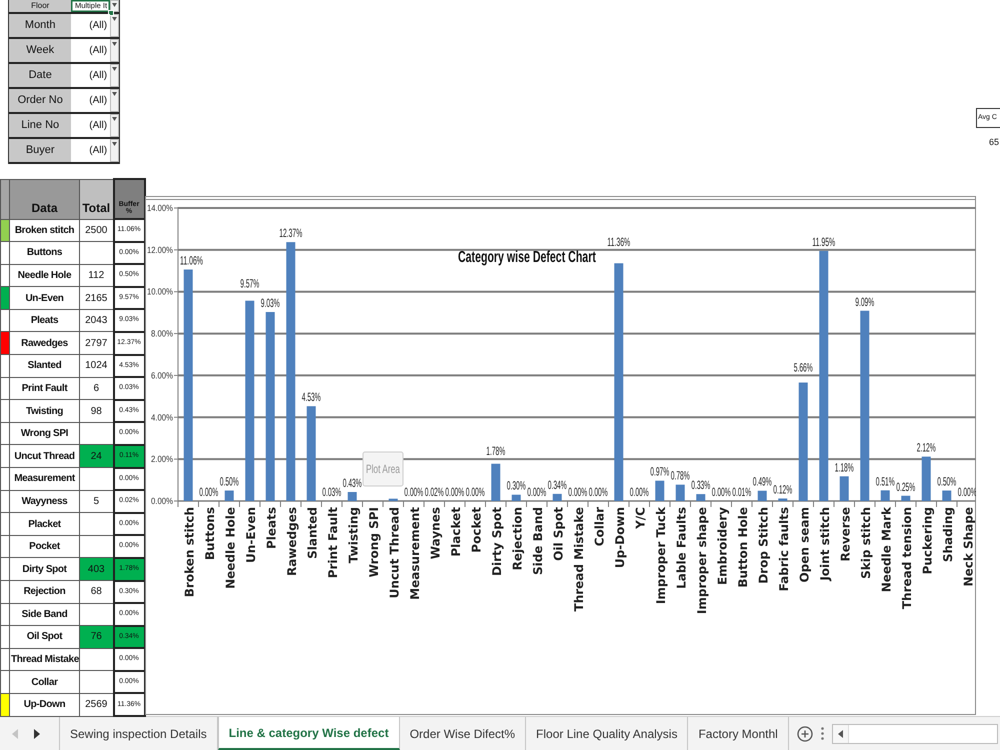  I want to click on table-cell: Broken stitch, so click(45, 230).